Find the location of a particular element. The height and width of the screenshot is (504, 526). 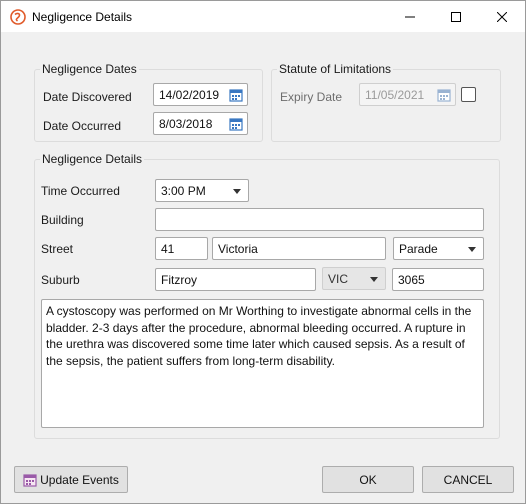

date-discovered-label: Date Discovered is located at coordinates (87, 97).